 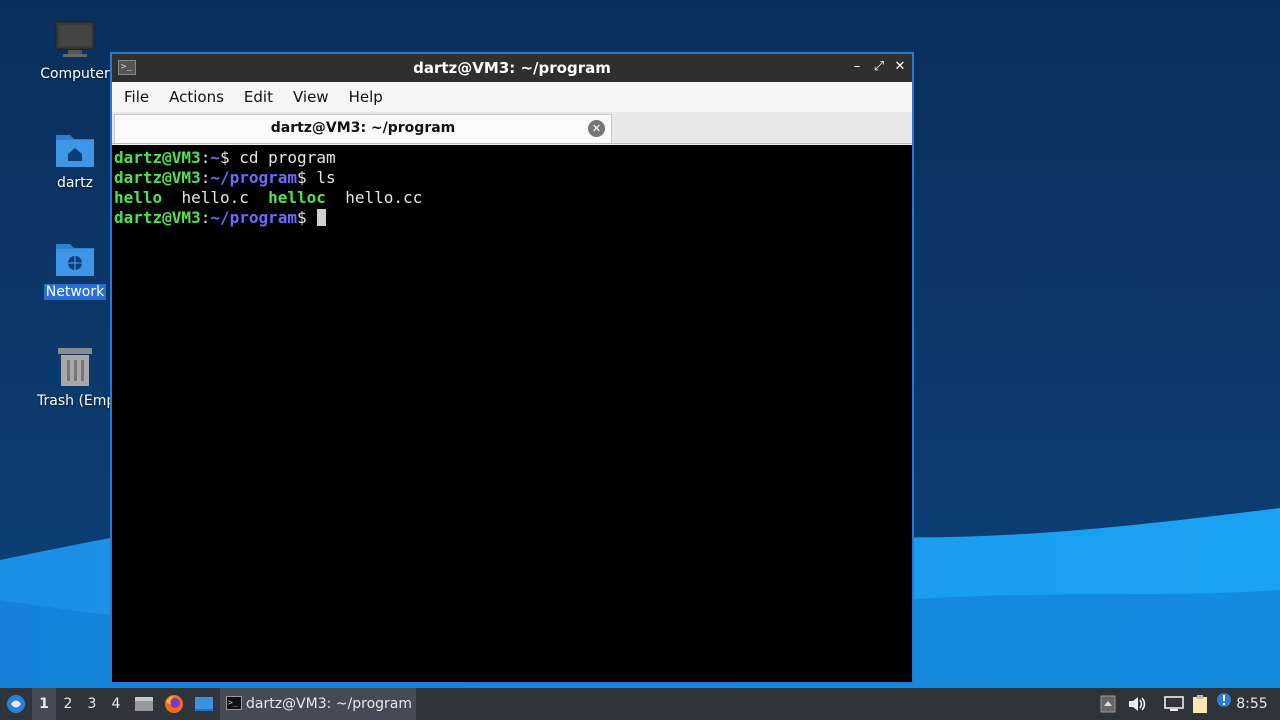 What do you see at coordinates (234, 703) in the screenshot?
I see `terminal-task-icon: >_` at bounding box center [234, 703].